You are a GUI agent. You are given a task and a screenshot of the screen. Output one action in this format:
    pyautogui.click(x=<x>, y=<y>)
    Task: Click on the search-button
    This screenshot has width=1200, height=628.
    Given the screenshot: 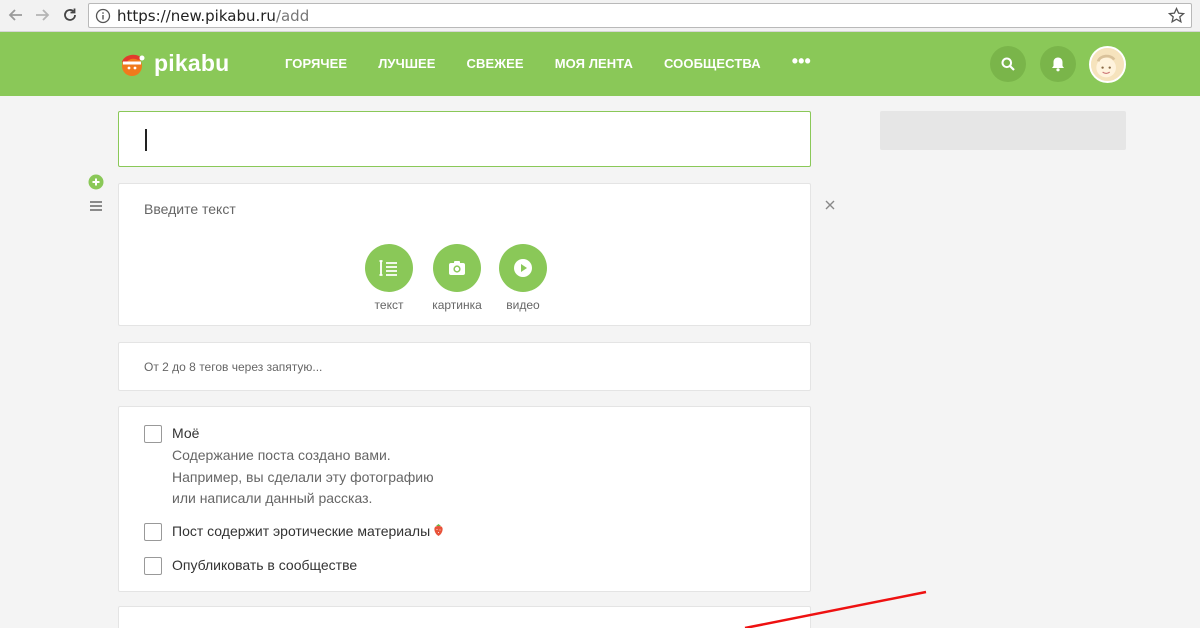 What is the action you would take?
    pyautogui.click(x=1008, y=64)
    